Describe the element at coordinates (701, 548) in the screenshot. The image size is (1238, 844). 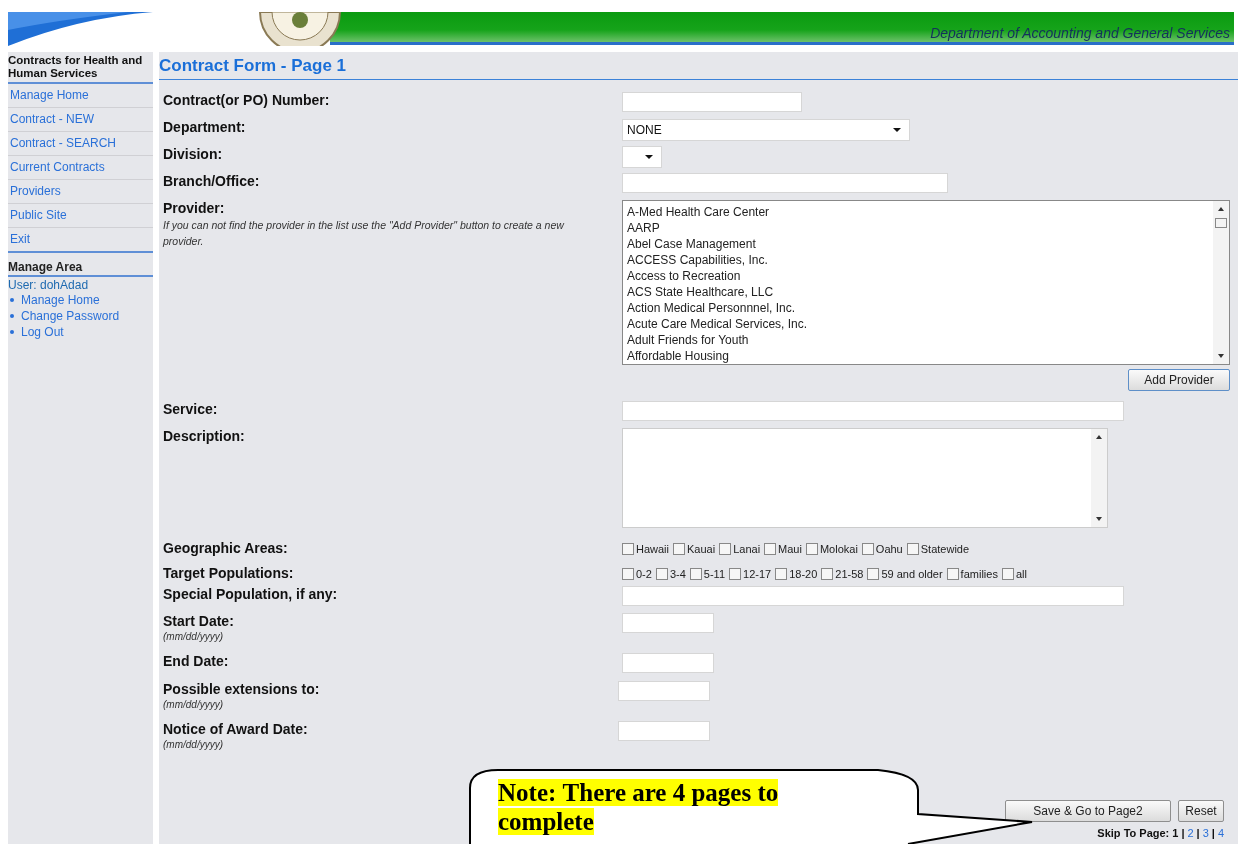
I see `checkbox-label: Kauai` at that location.